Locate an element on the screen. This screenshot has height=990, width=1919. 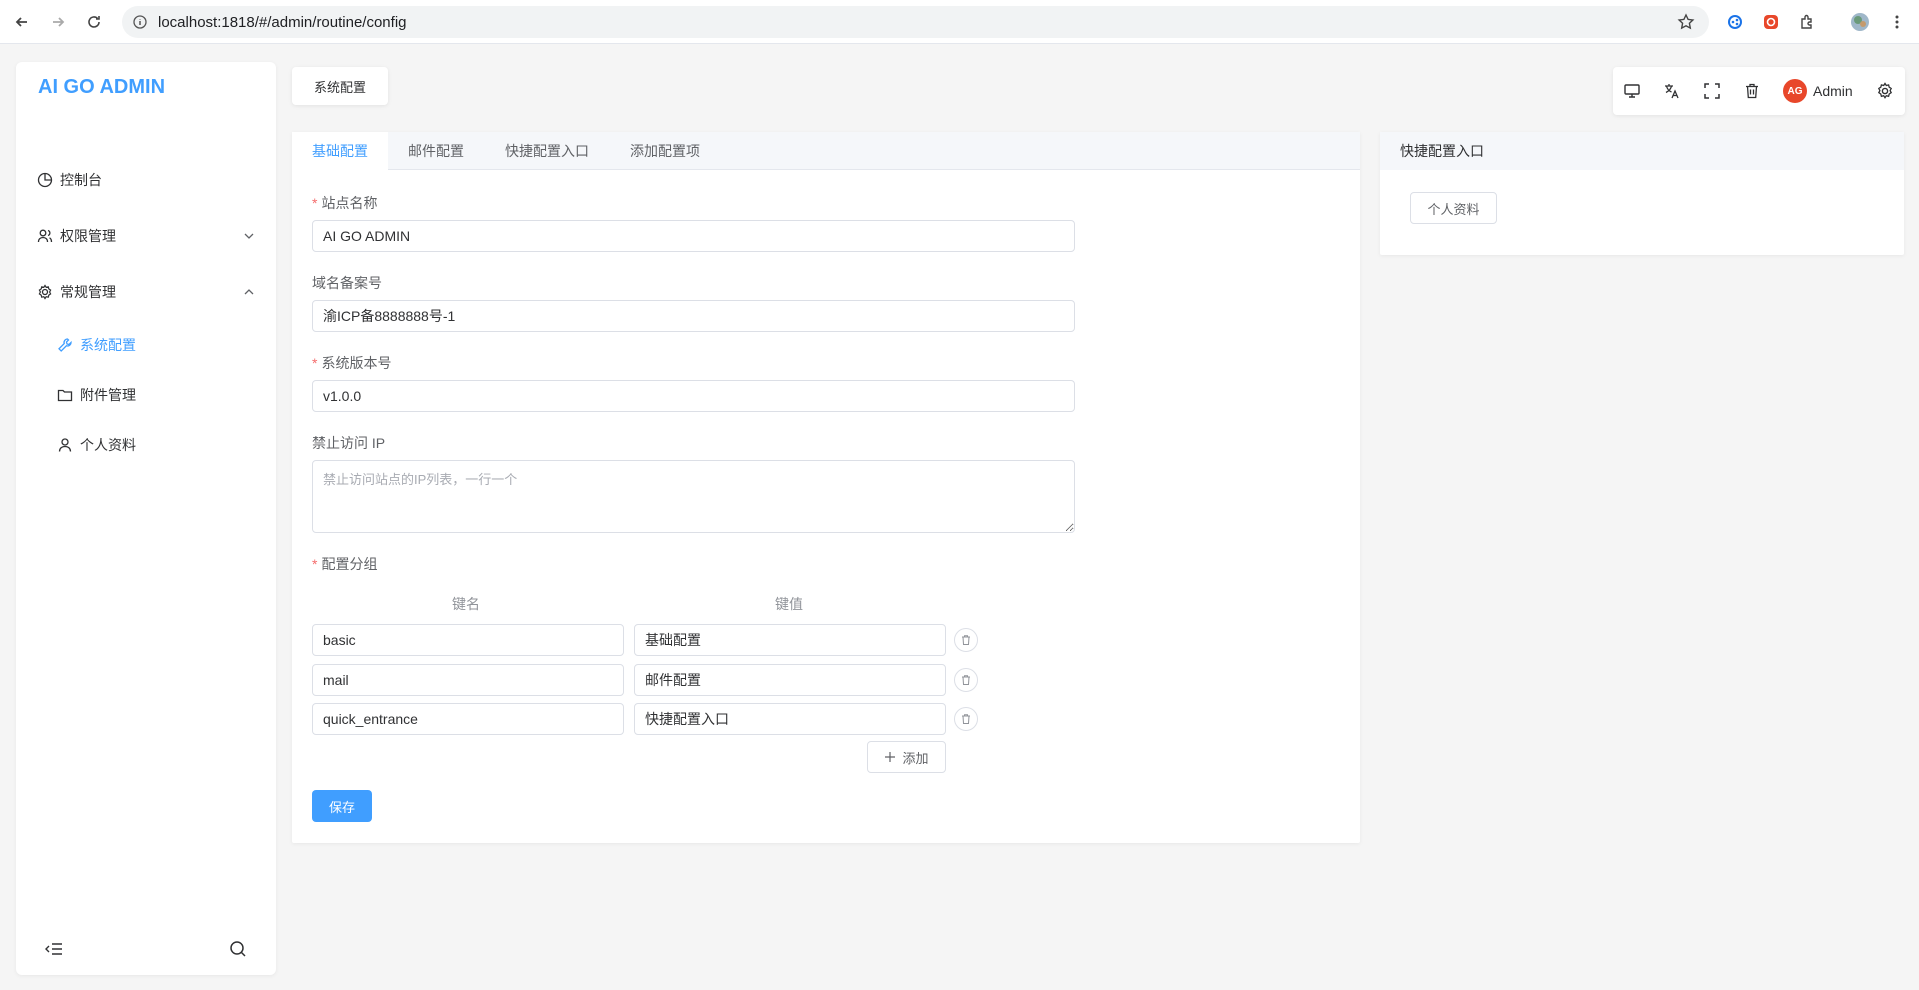
monitor-icon is located at coordinates (1632, 91).